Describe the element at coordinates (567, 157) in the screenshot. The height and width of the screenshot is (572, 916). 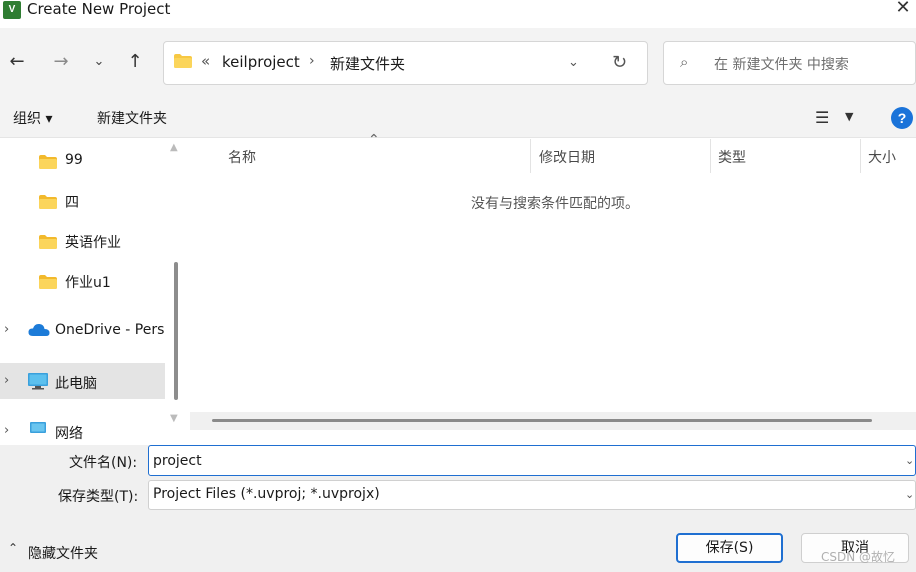
I see `column-header-modified: 修改日期` at that location.